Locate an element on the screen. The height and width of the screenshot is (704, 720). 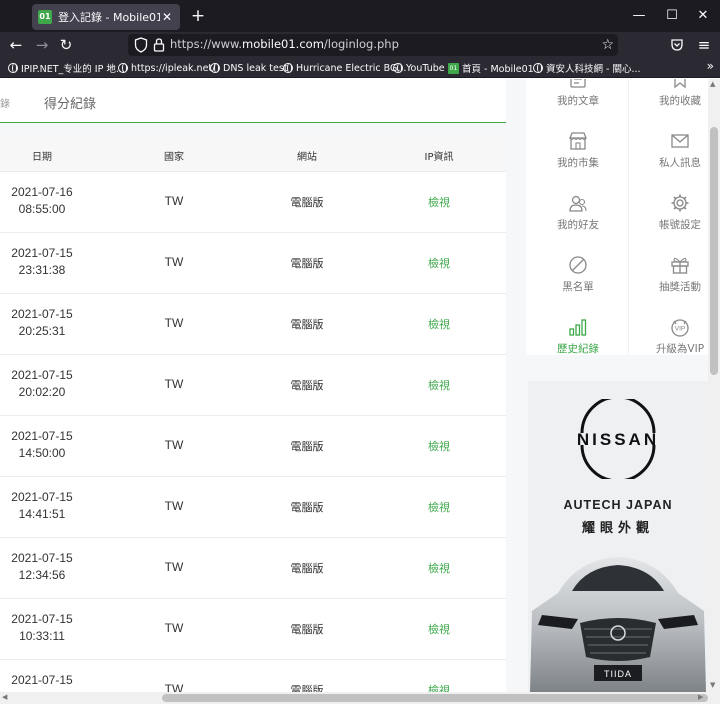
sidebar-item-label: 我的收藏 is located at coordinates (680, 101).